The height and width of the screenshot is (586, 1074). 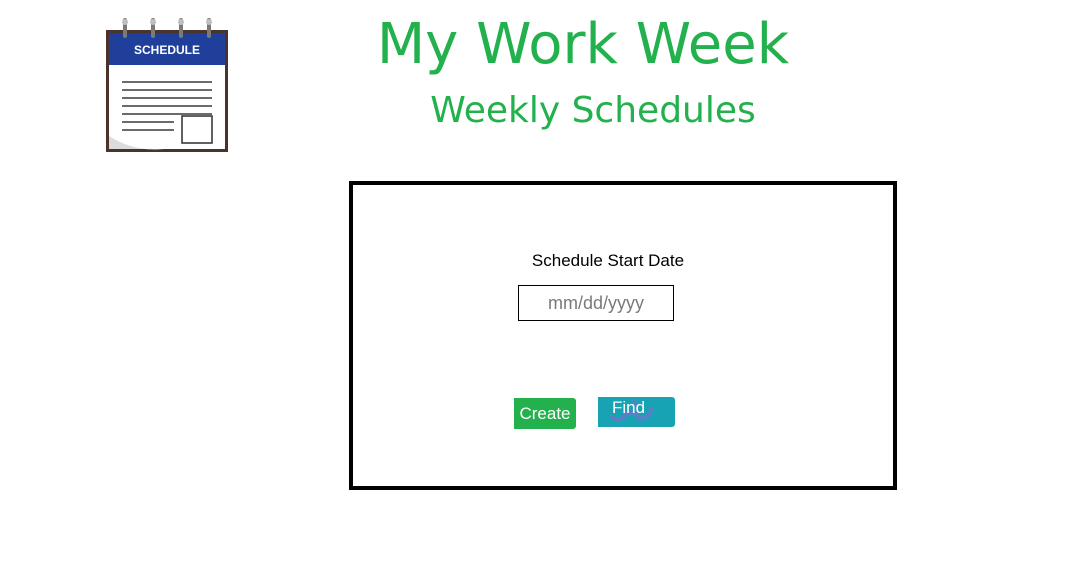 What do you see at coordinates (545, 413) in the screenshot?
I see `create-button: Create` at bounding box center [545, 413].